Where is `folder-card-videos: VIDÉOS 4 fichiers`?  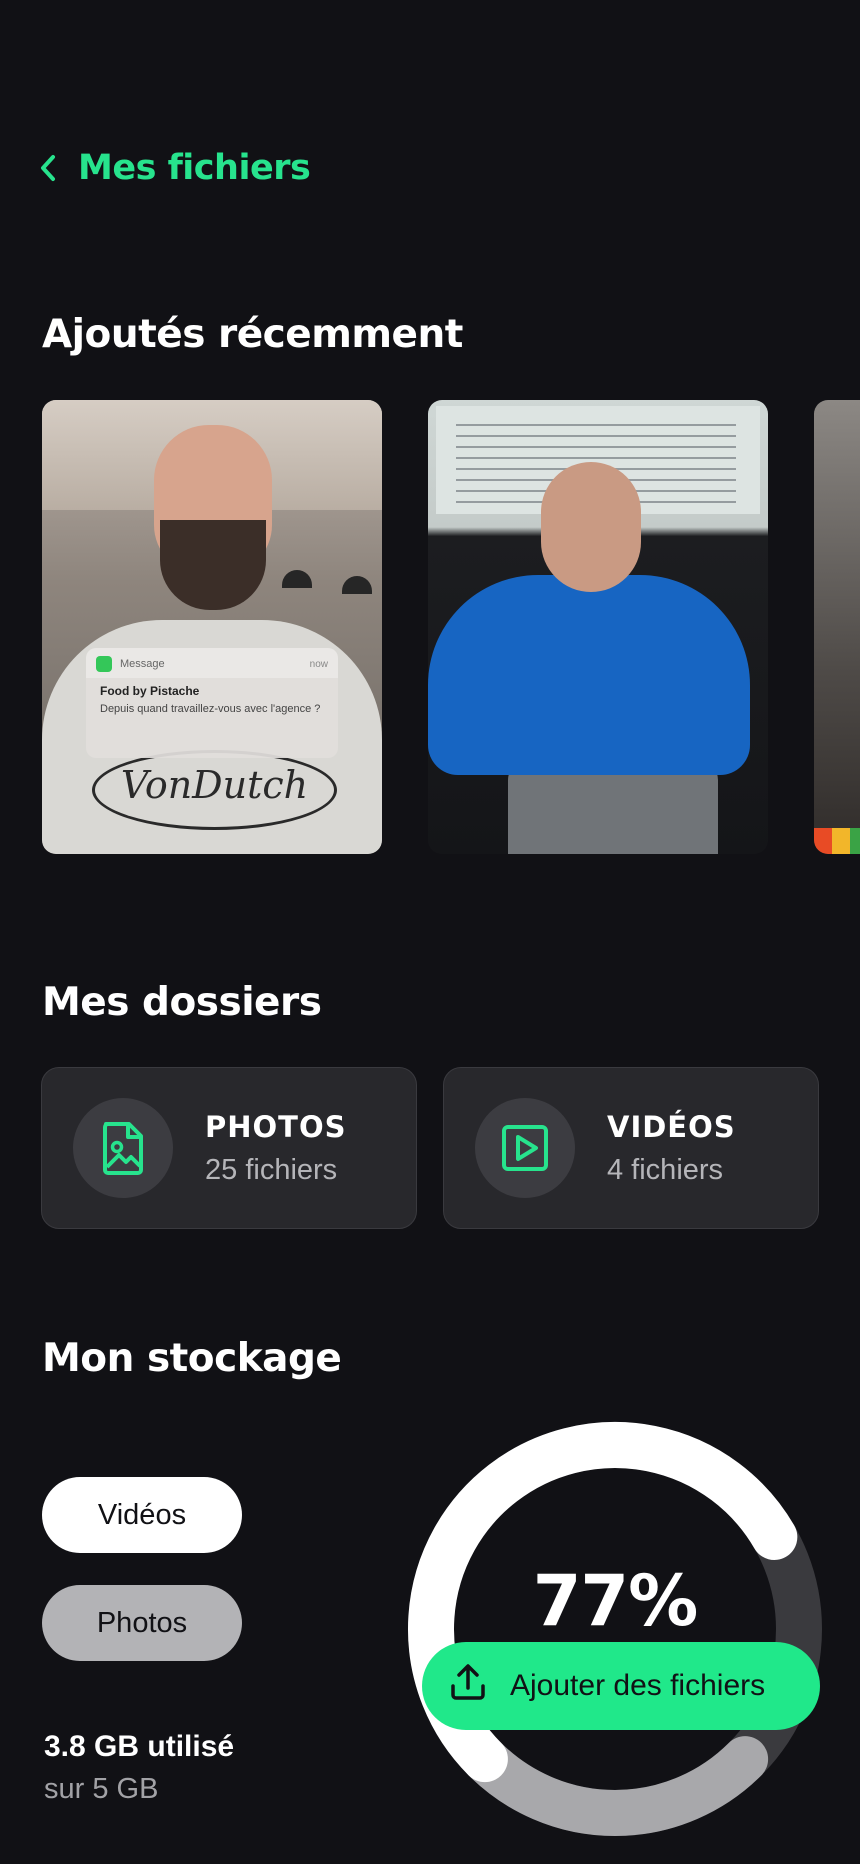 folder-card-videos: VIDÉOS 4 fichiers is located at coordinates (631, 1148).